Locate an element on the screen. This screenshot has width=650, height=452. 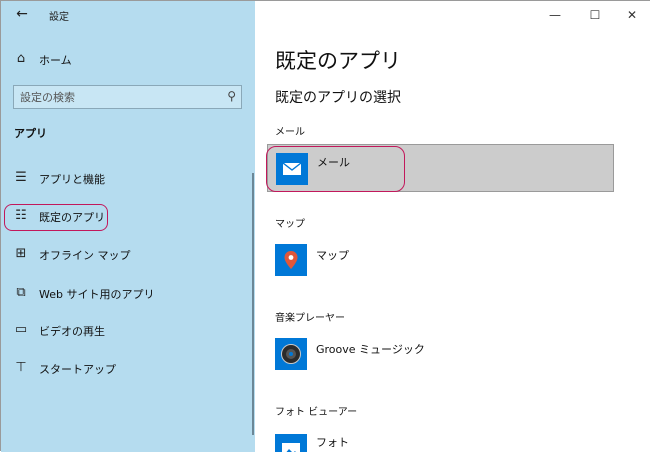
video-icon: ▭ is located at coordinates (21, 329).